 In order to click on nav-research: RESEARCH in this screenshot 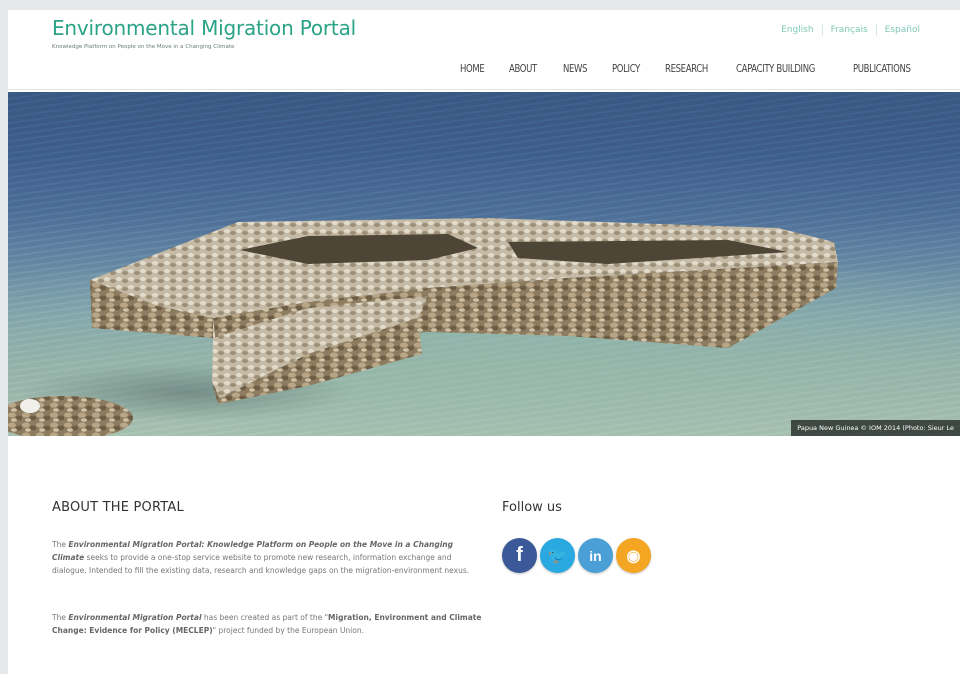, I will do `click(686, 68)`.